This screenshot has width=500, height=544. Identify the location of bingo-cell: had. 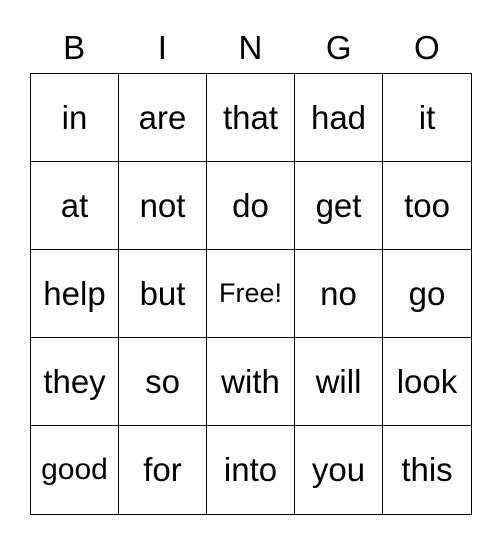
(339, 118).